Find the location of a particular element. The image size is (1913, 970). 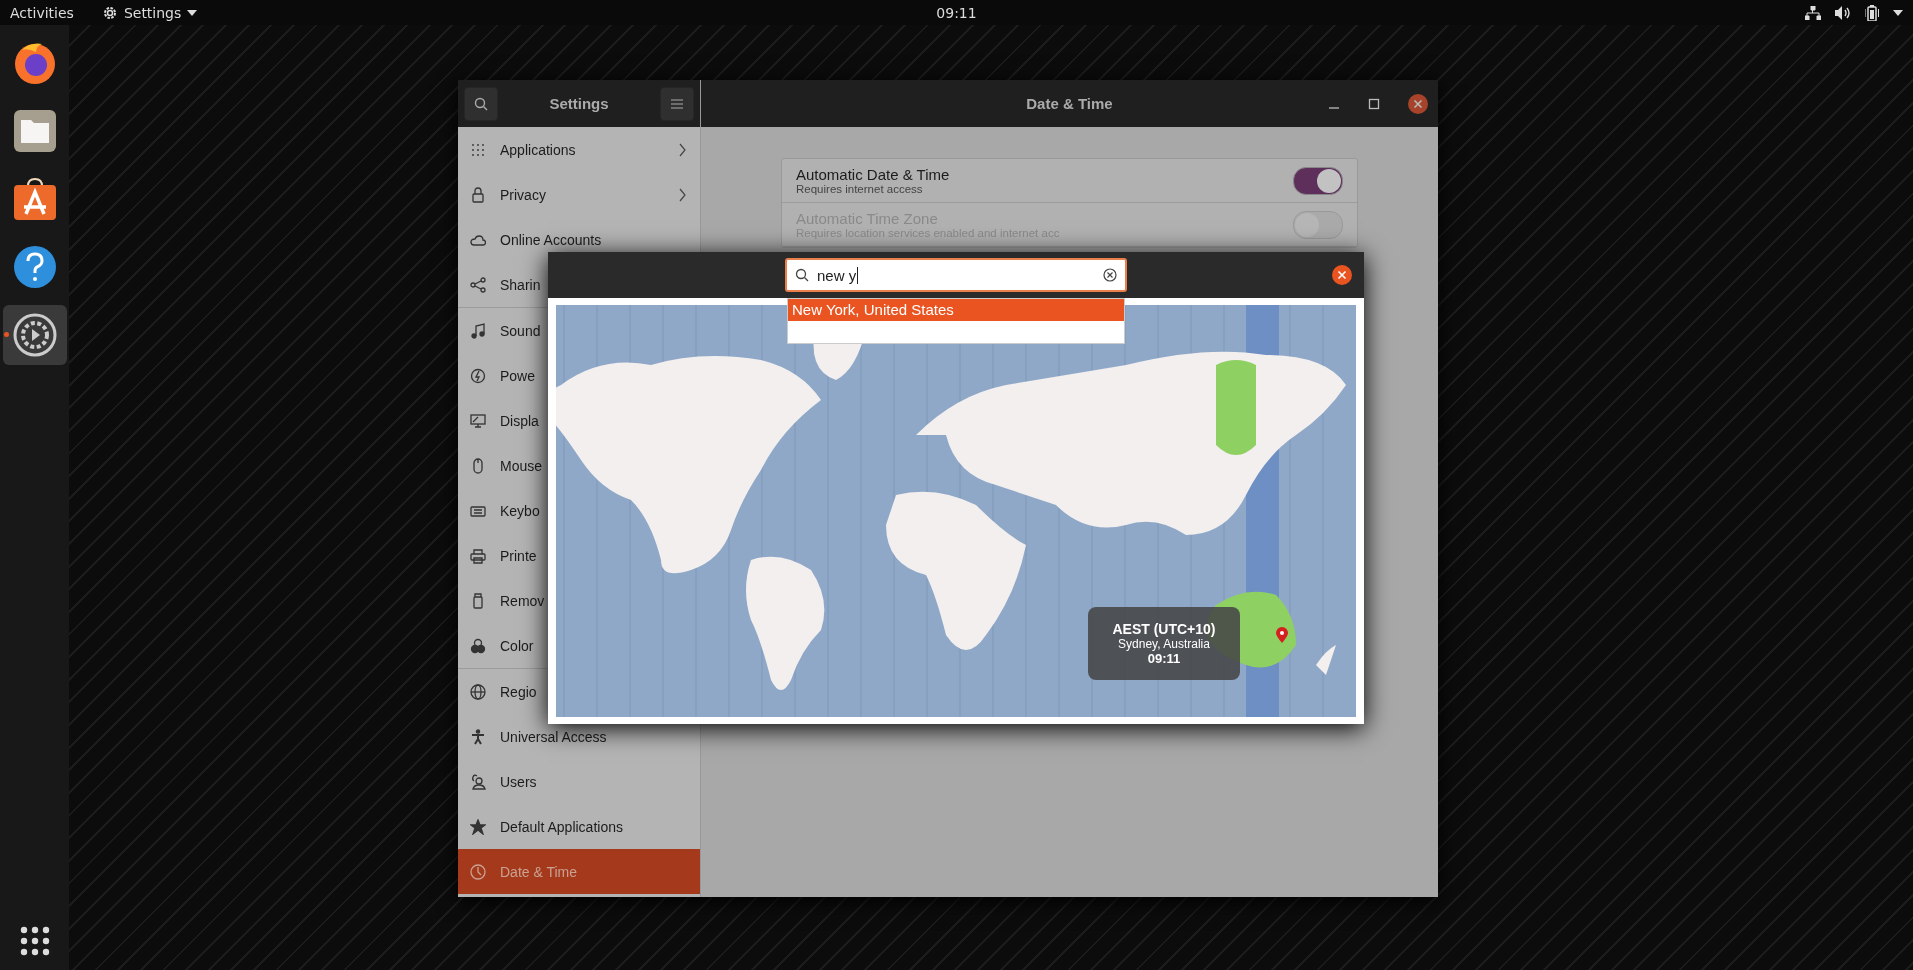

sidebar-item: Keybo is located at coordinates (579, 510).